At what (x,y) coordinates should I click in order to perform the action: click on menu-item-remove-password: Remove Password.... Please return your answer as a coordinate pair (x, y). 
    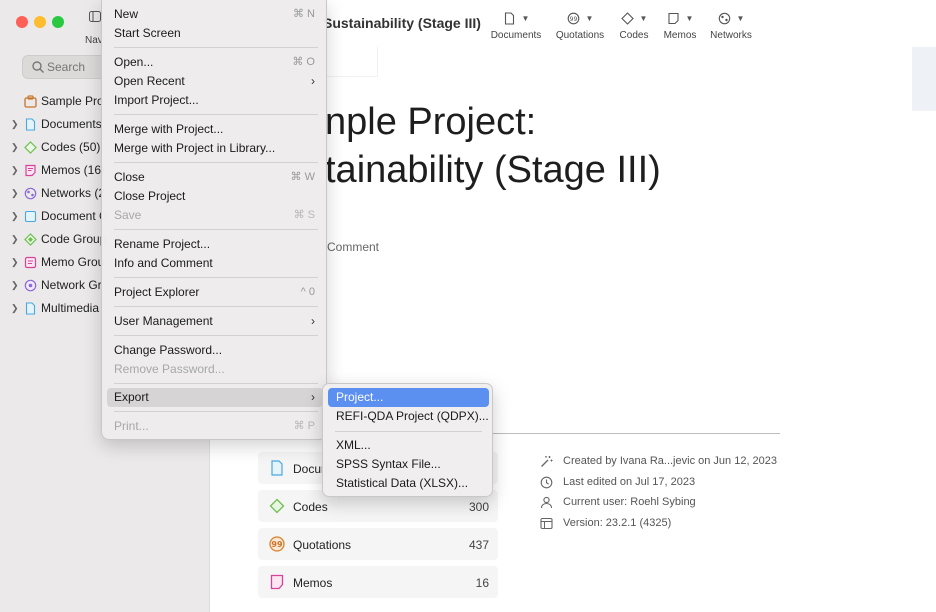
    Looking at the image, I should click on (215, 369).